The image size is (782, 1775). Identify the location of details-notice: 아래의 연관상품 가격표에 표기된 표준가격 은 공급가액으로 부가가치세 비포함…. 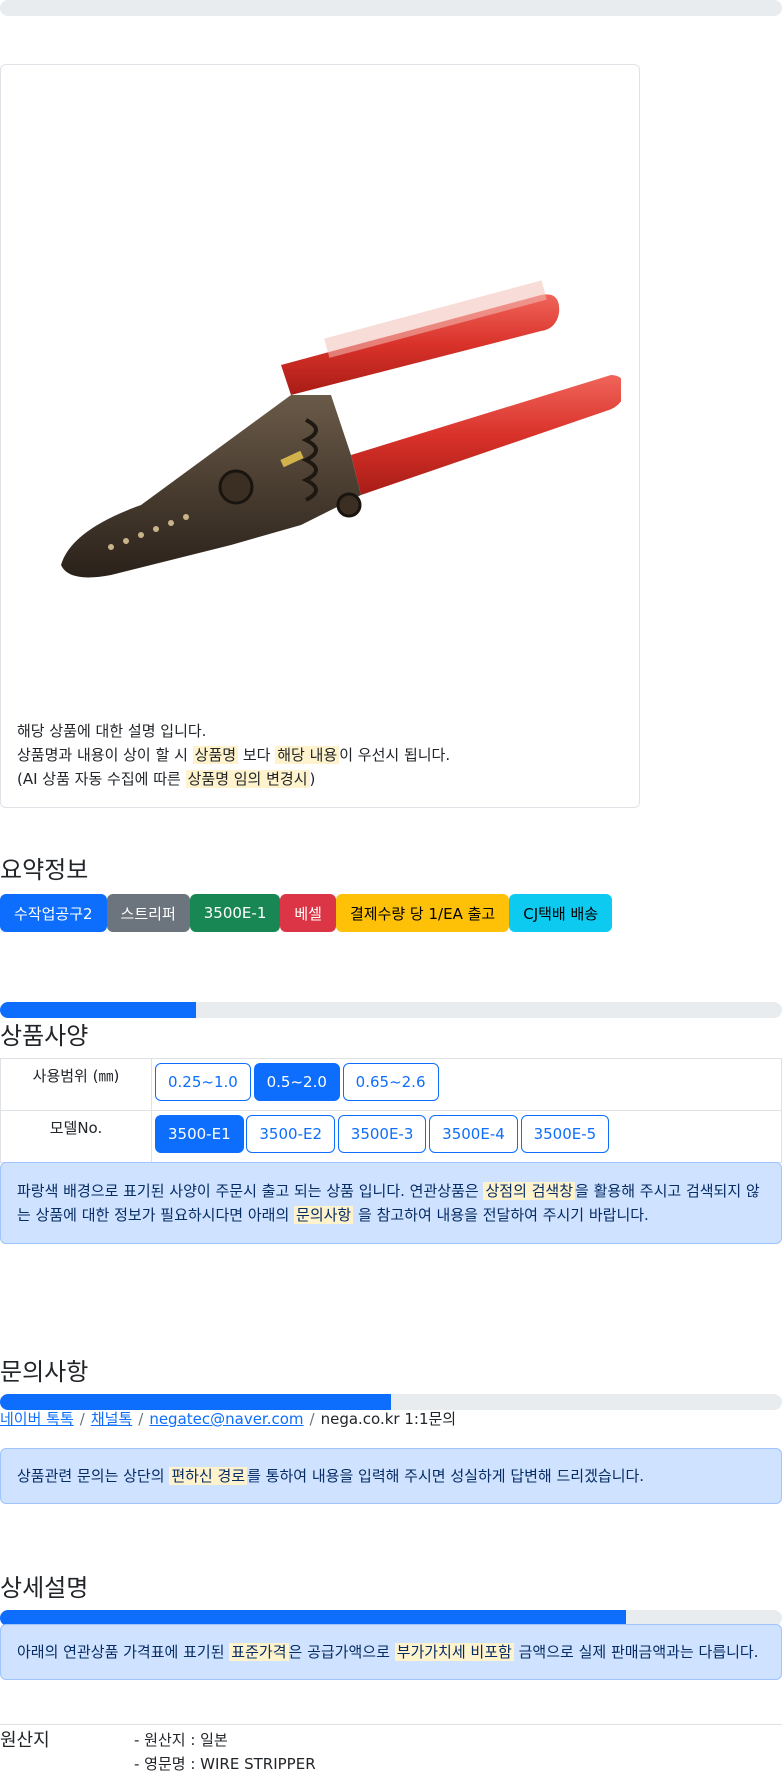
(391, 1652).